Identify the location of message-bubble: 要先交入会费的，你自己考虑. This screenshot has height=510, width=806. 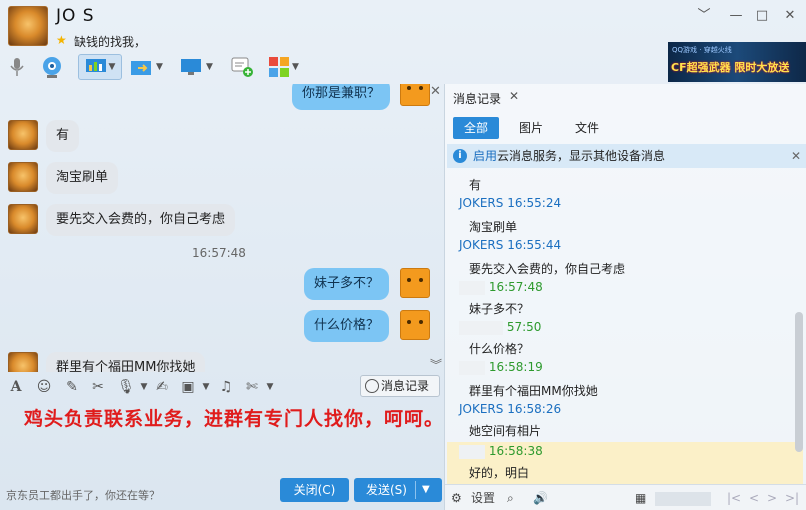
(141, 220).